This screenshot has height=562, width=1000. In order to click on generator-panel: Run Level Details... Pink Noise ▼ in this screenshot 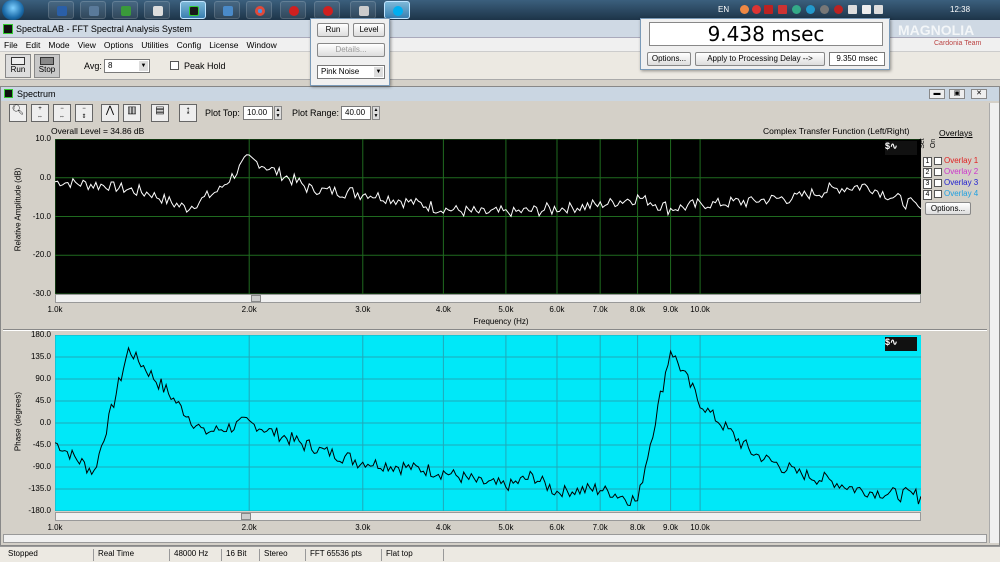, I will do `click(350, 52)`.